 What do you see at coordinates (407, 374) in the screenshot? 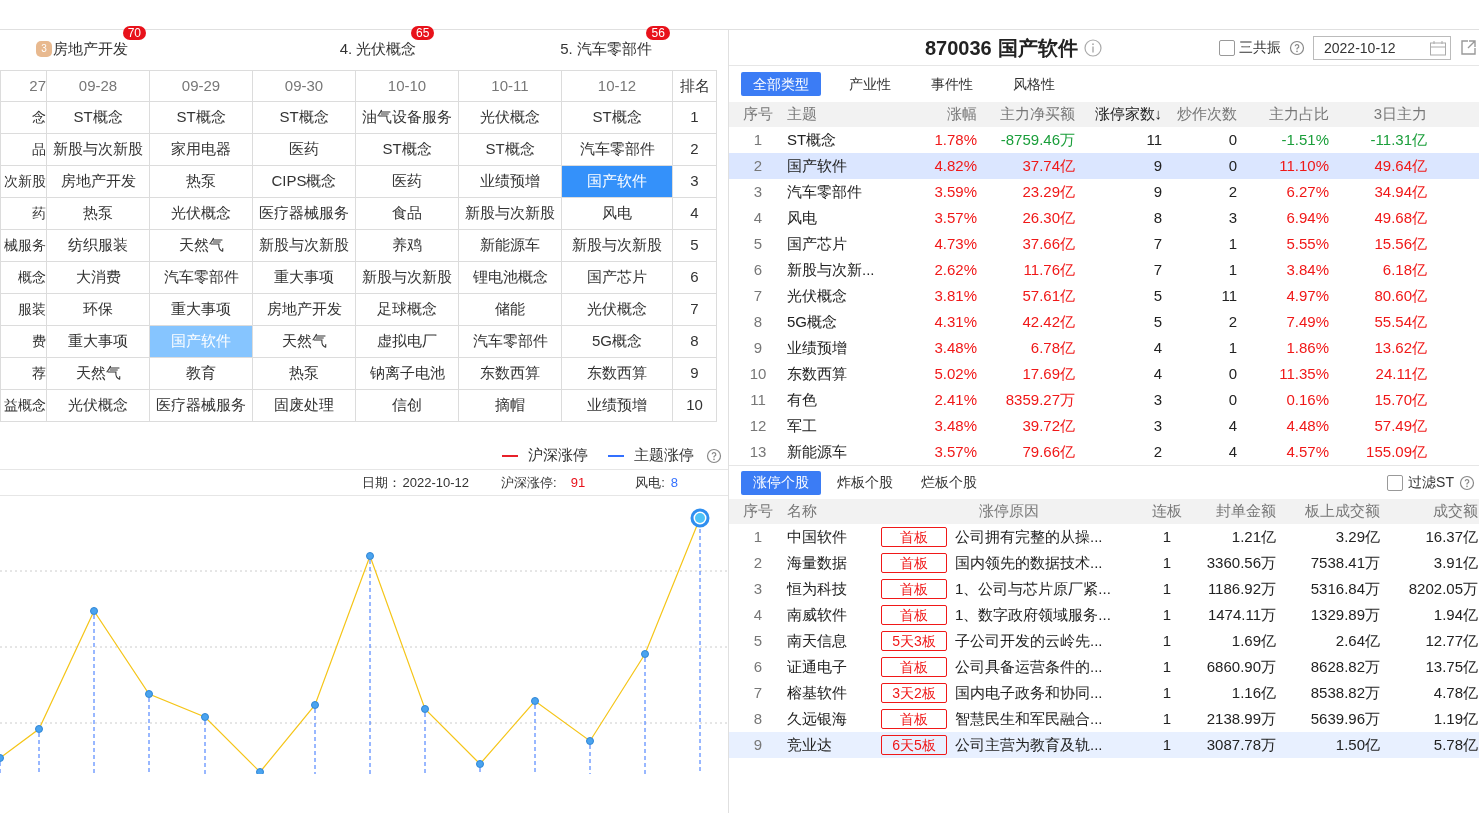
I see `grid-cell: 钠离子电池` at bounding box center [407, 374].